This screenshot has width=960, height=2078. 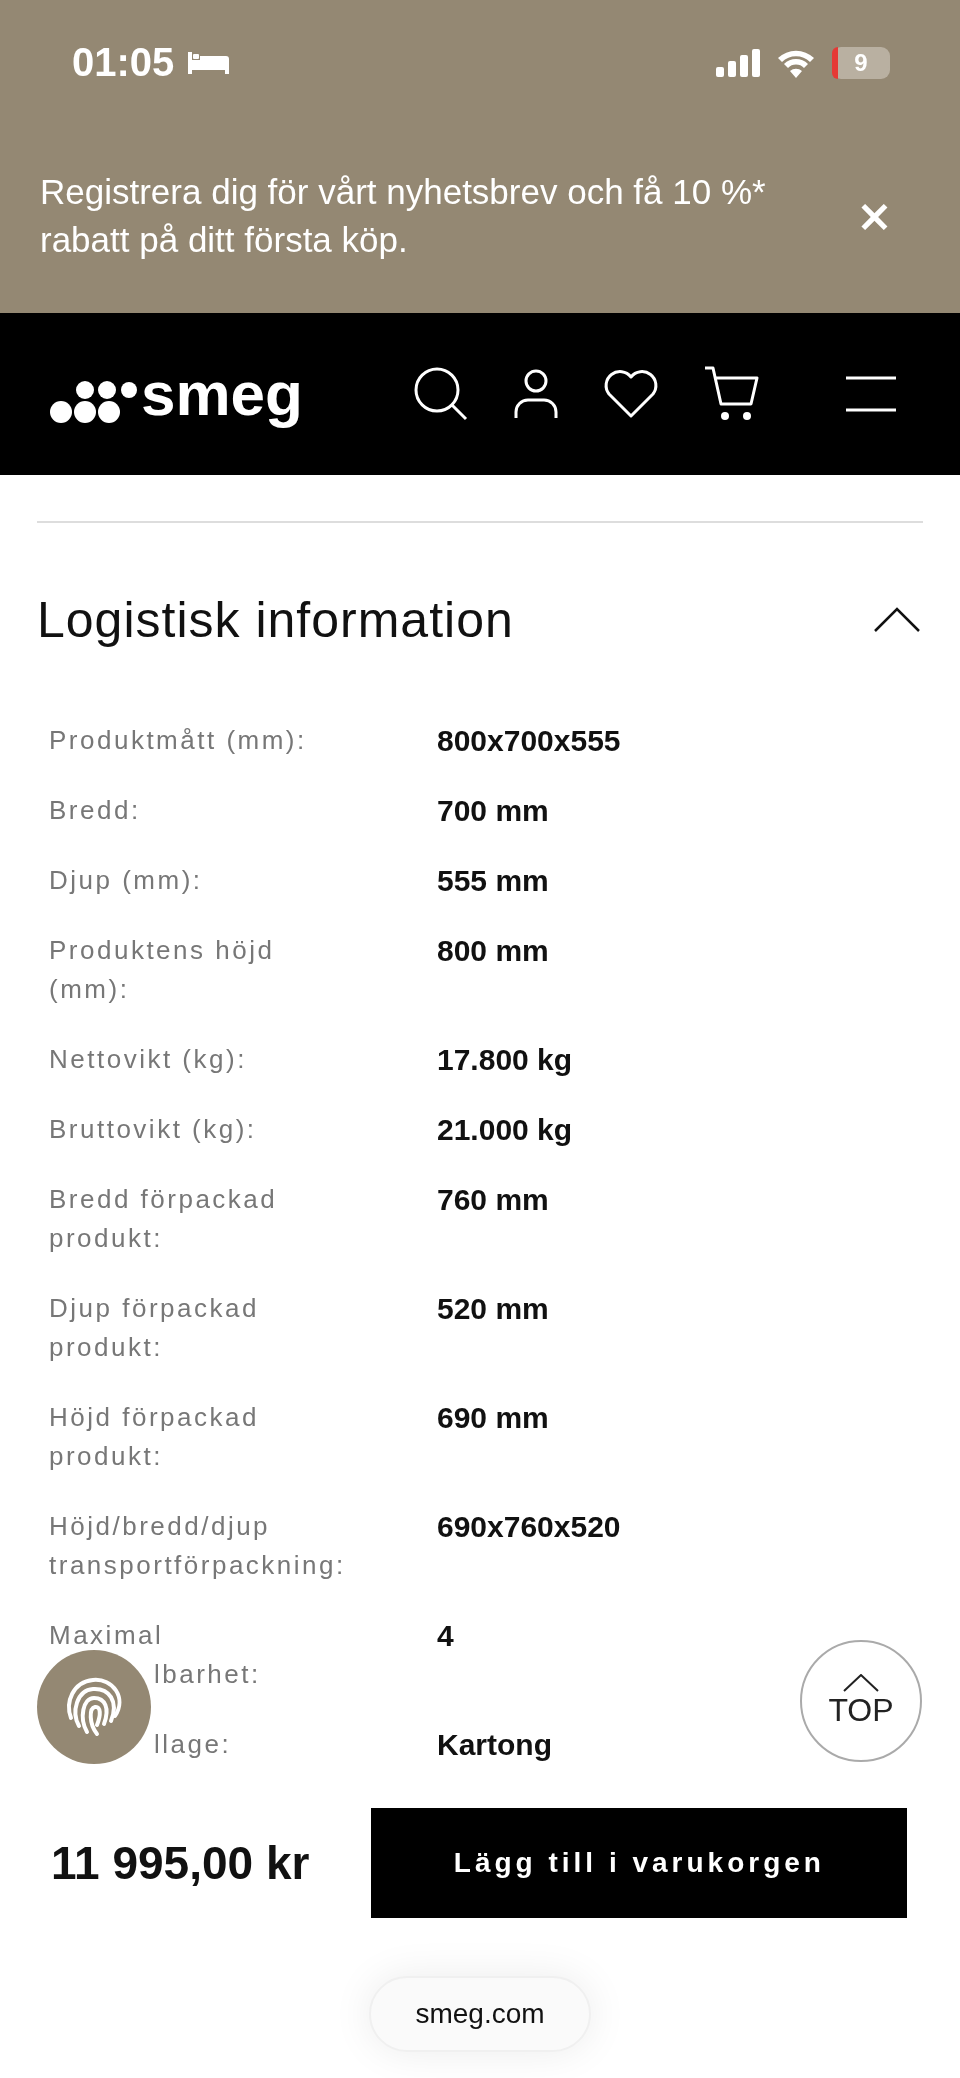 What do you see at coordinates (126, 880) in the screenshot?
I see `spec-label: Djup (mm):` at bounding box center [126, 880].